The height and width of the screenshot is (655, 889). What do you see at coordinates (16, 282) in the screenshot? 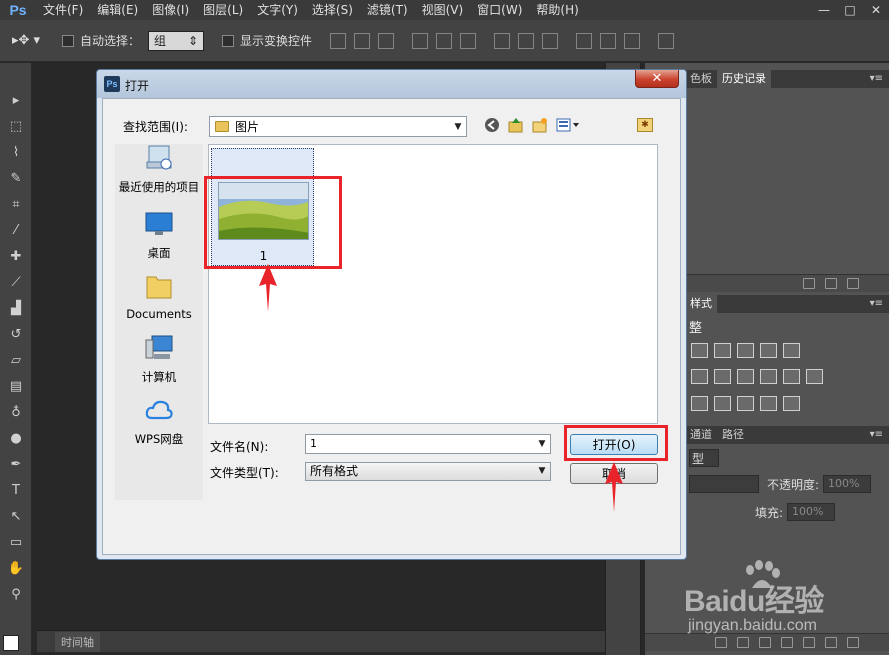
I see `brush-tool-icon: ⟋` at bounding box center [16, 282].